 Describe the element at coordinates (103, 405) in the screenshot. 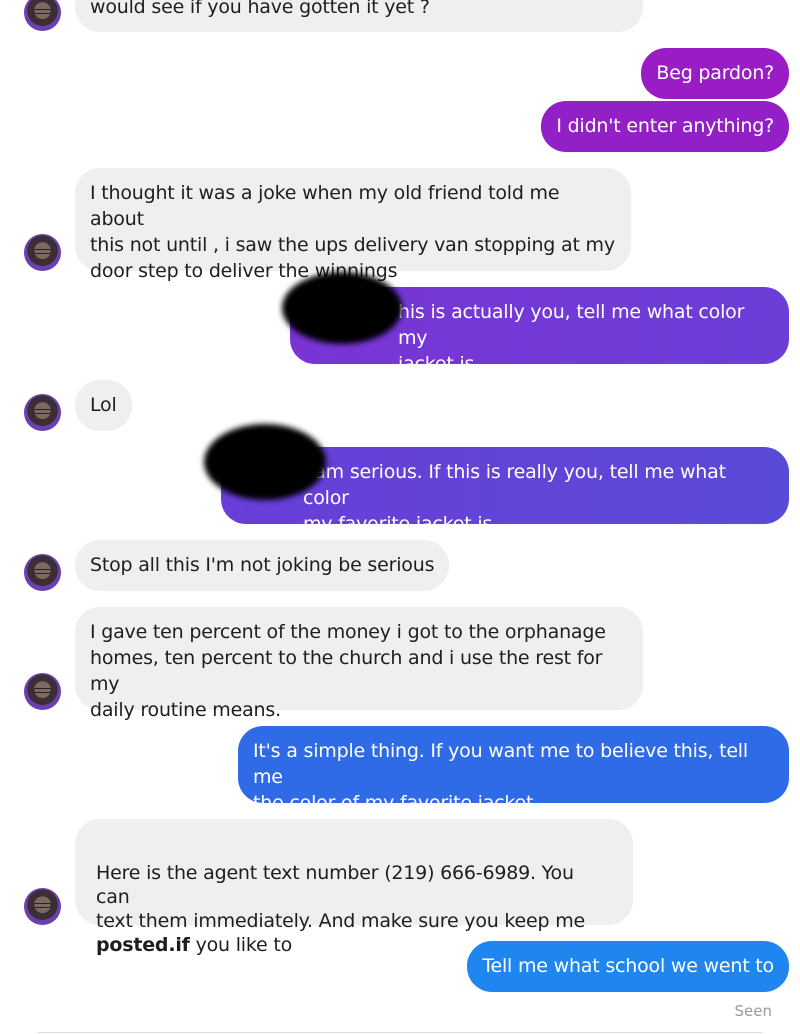

I see `incoming-message: Lol` at that location.